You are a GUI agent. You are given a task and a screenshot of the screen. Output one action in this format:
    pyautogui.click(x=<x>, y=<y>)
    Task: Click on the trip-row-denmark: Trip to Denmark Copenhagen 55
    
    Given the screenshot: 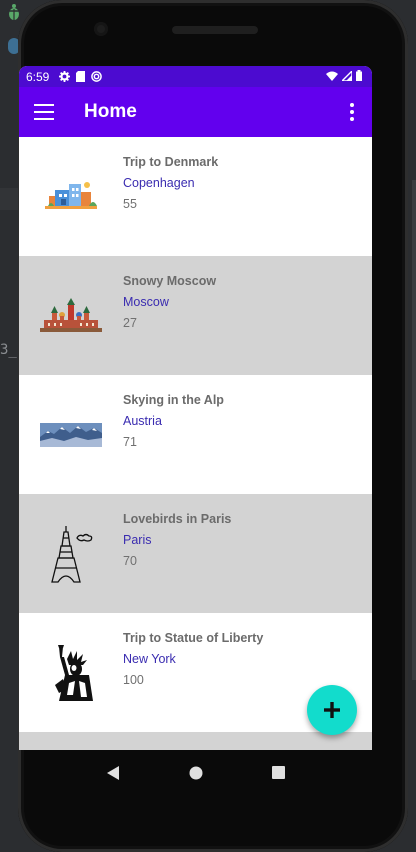 What is the action you would take?
    pyautogui.click(x=195, y=196)
    